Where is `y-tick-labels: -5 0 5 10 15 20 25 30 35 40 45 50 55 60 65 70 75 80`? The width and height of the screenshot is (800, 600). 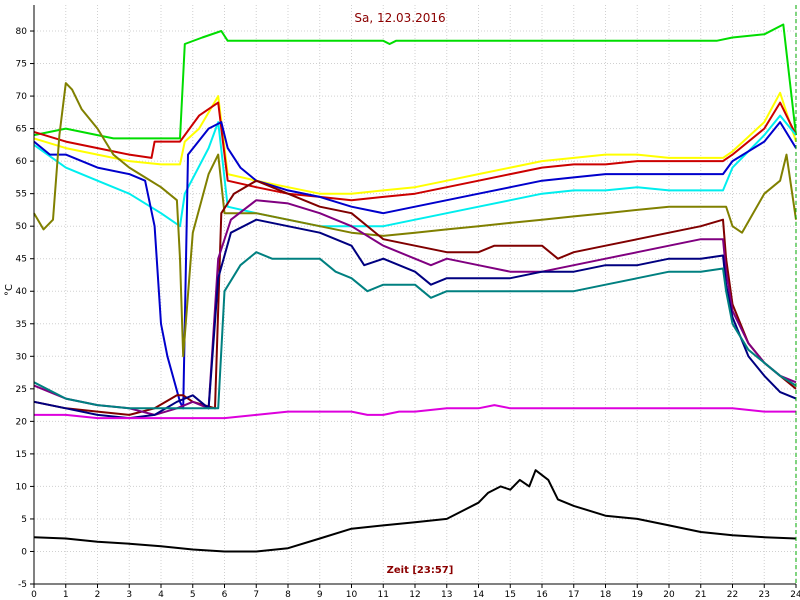 y-tick-labels: -5 0 5 10 15 20 25 30 35 40 45 50 55 60 65 70 75 80 is located at coordinates (25, 308).